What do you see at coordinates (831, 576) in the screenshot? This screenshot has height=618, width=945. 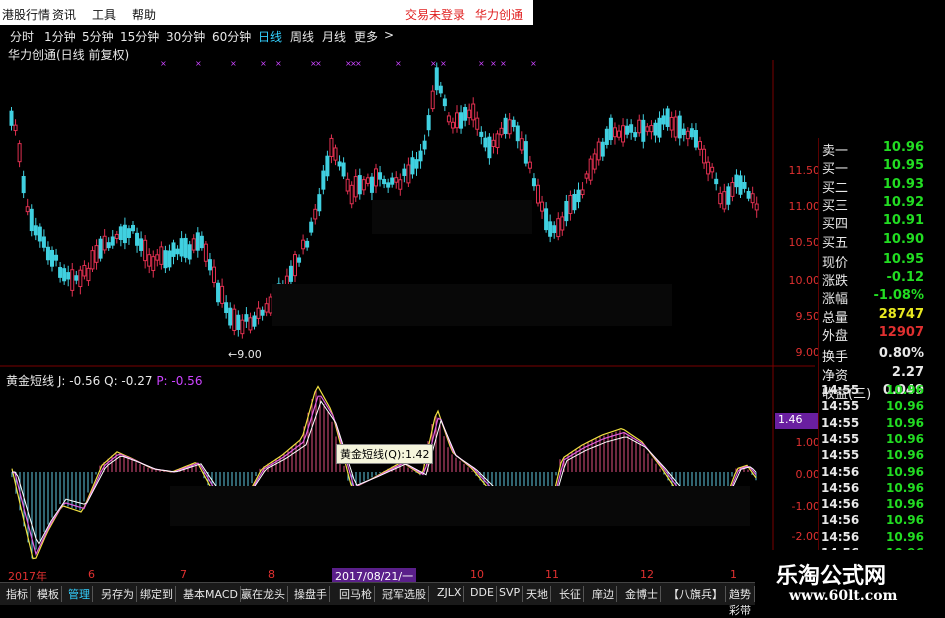 I see `watermark-title: 乐淘公式网` at bounding box center [831, 576].